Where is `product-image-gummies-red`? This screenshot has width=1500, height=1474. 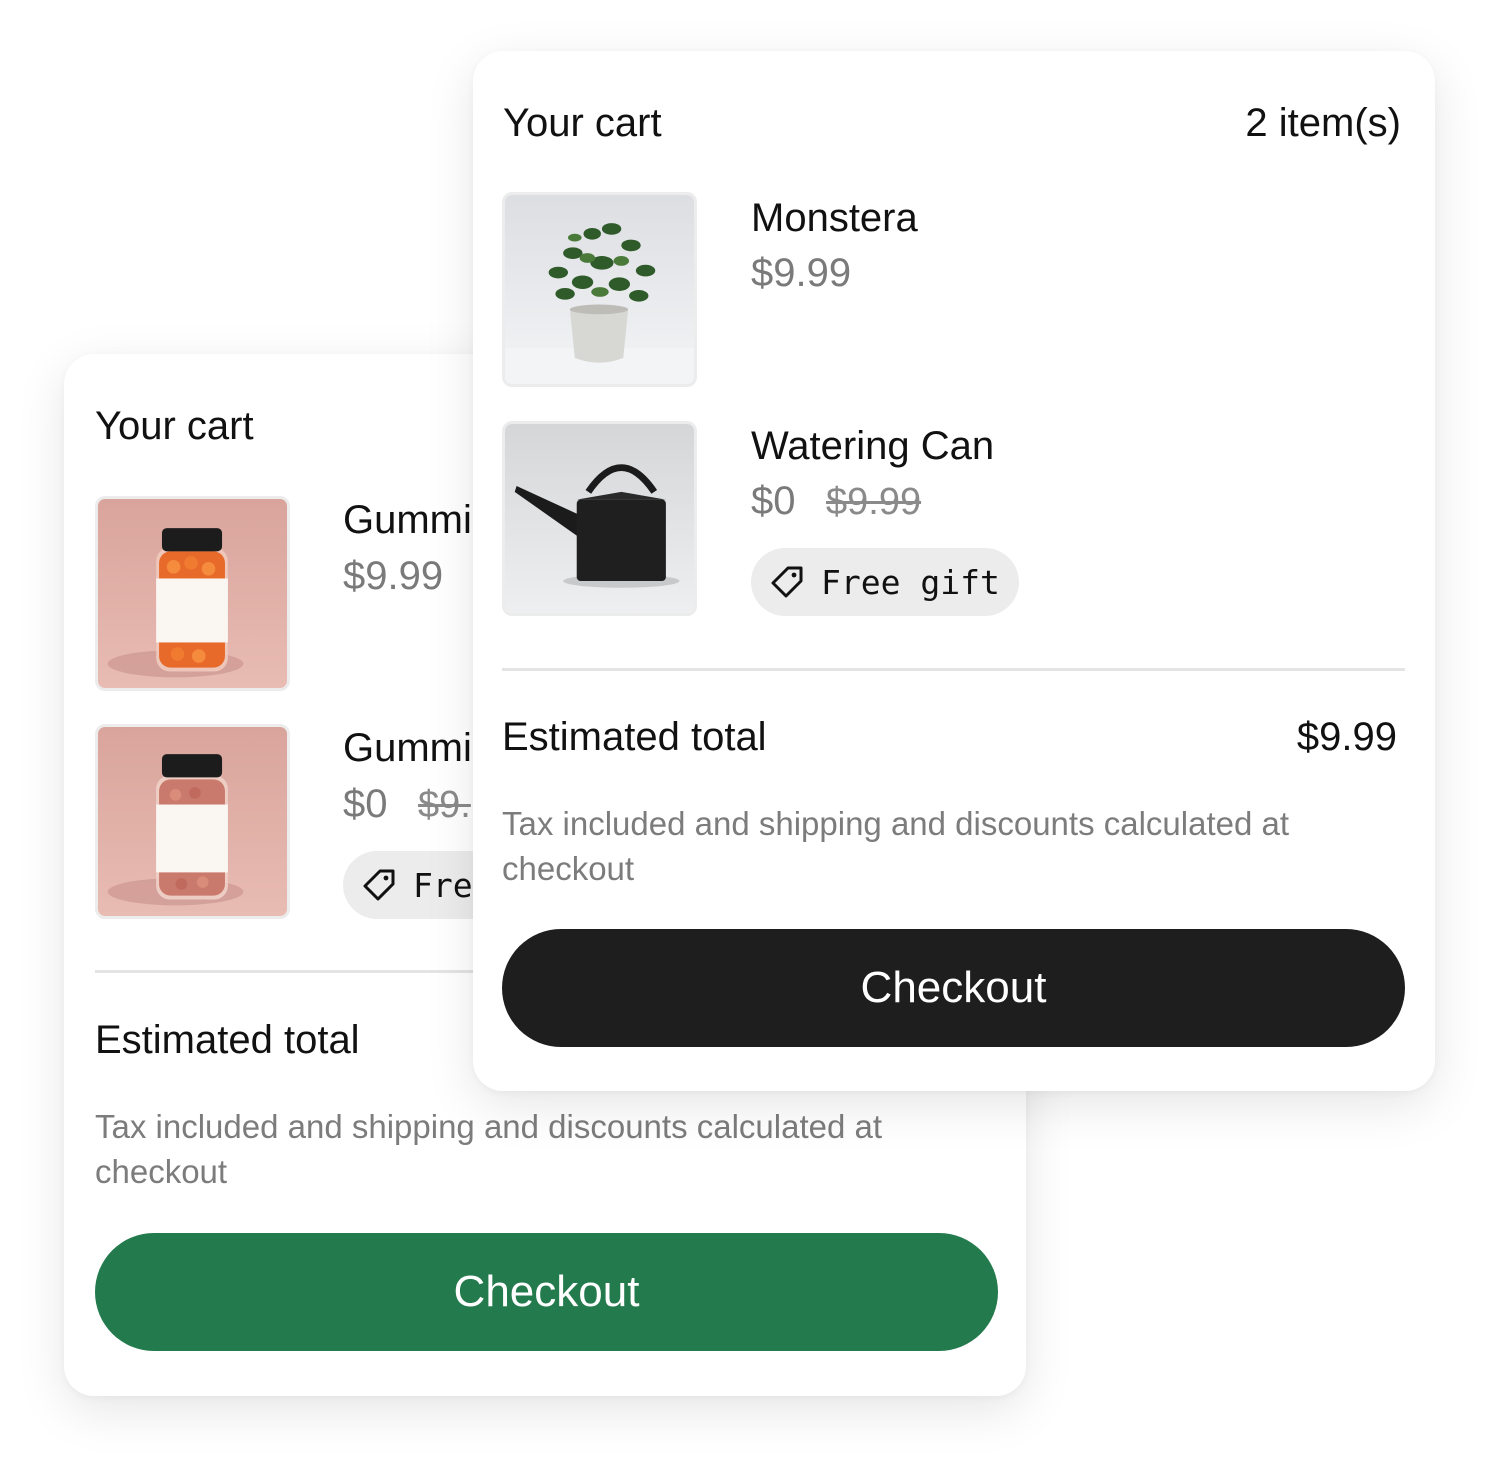 product-image-gummies-red is located at coordinates (192, 821).